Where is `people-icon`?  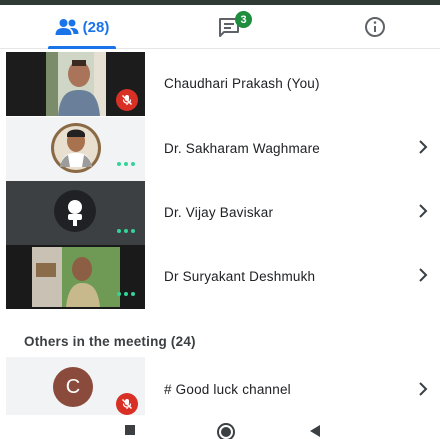
people-icon is located at coordinates (67, 27).